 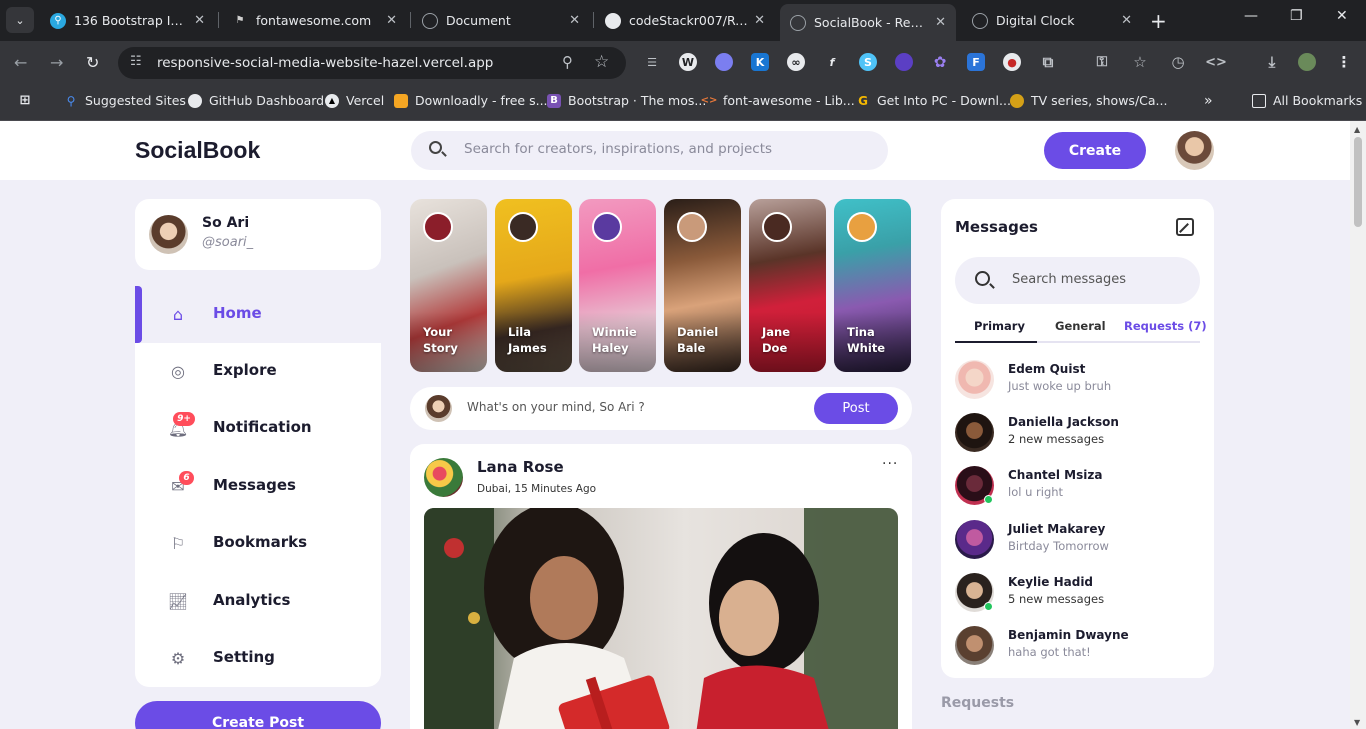 I want to click on story-card: Your Story, so click(x=448, y=285).